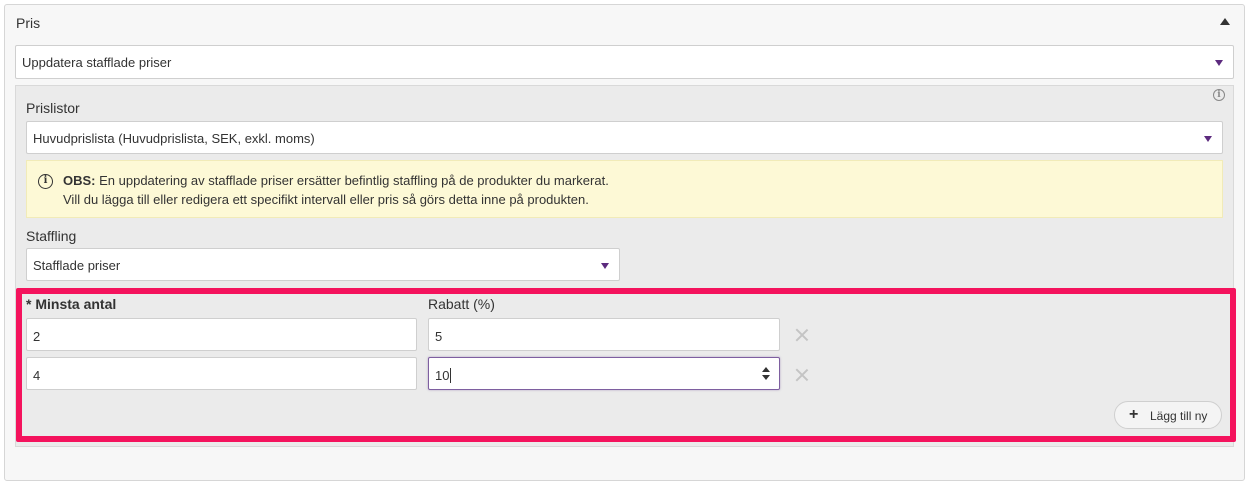 The height and width of the screenshot is (487, 1249). Describe the element at coordinates (51, 236) in the screenshot. I see `staffling-label: Staffling` at that location.